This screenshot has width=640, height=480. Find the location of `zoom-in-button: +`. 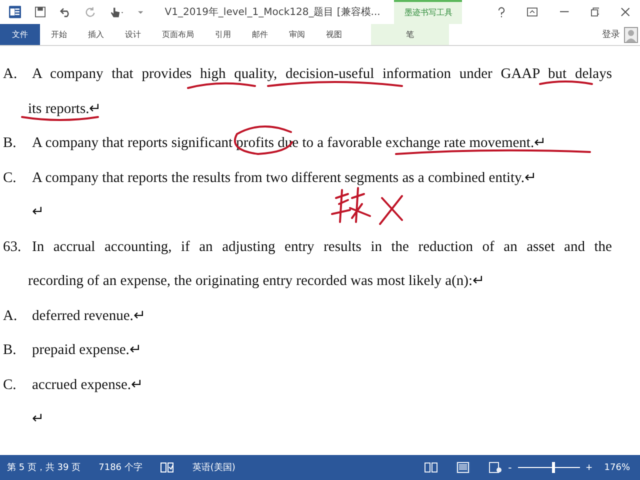

zoom-in-button: + is located at coordinates (589, 468).